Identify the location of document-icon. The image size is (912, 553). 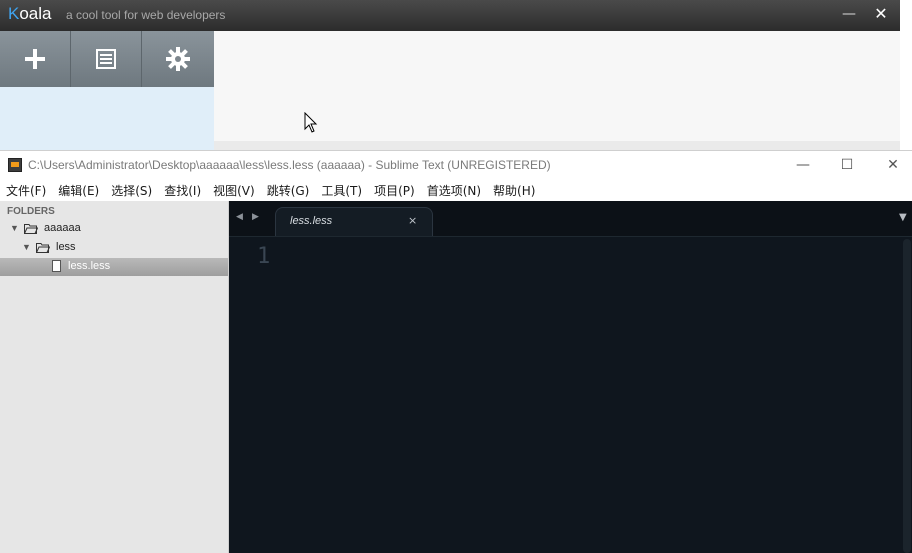
(106, 59).